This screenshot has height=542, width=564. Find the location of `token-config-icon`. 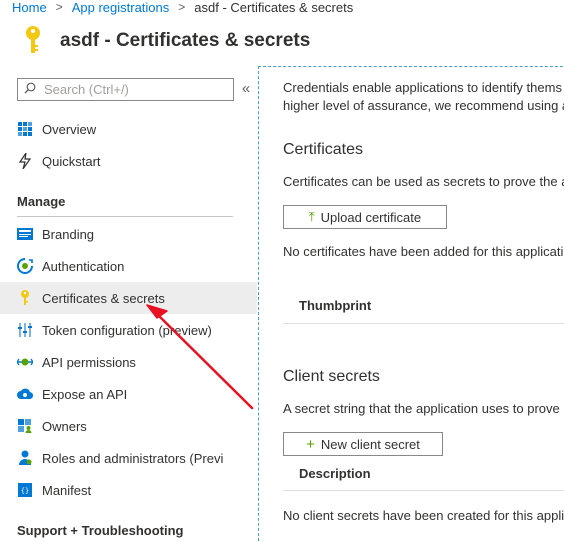

token-config-icon is located at coordinates (25, 330).